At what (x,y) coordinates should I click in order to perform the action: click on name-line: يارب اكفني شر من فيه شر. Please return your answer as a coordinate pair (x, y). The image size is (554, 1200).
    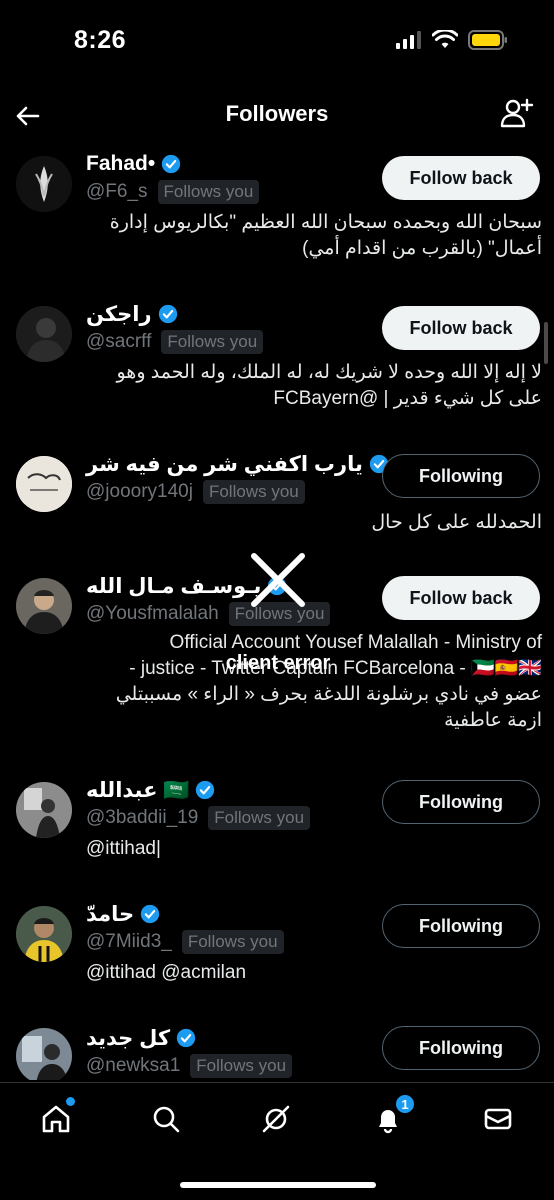
    Looking at the image, I should click on (237, 464).